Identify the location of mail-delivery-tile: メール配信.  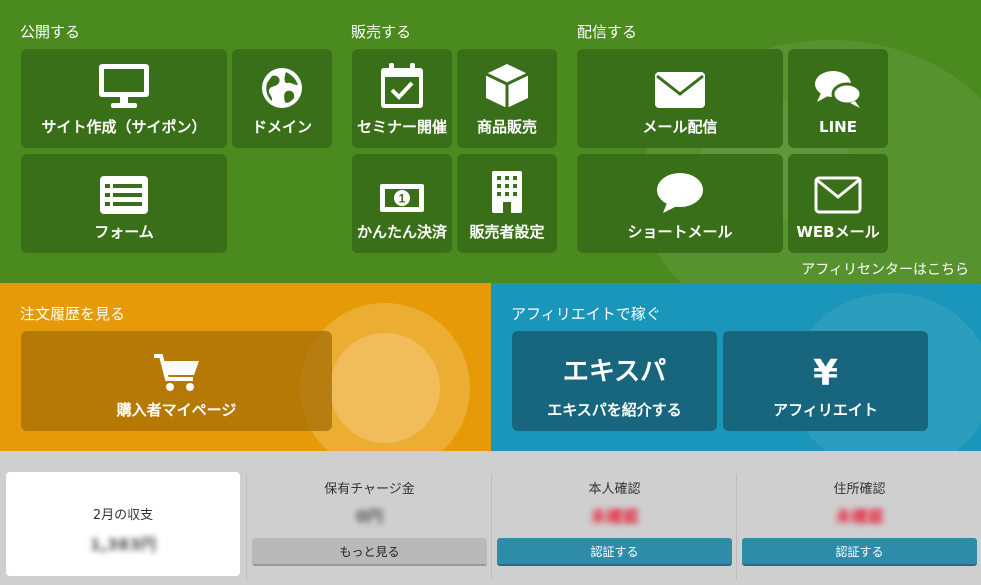
(680, 98).